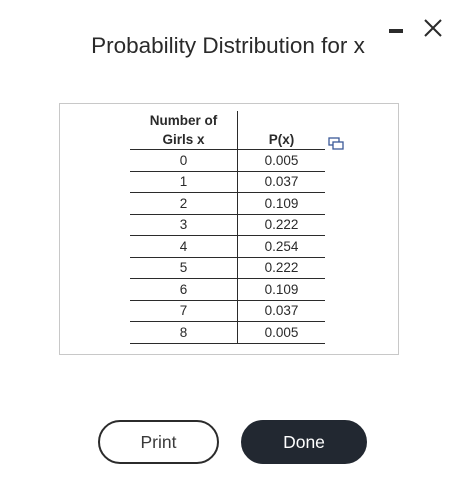 The width and height of the screenshot is (451, 502). Describe the element at coordinates (184, 289) in the screenshot. I see `cell-x: 6` at that location.